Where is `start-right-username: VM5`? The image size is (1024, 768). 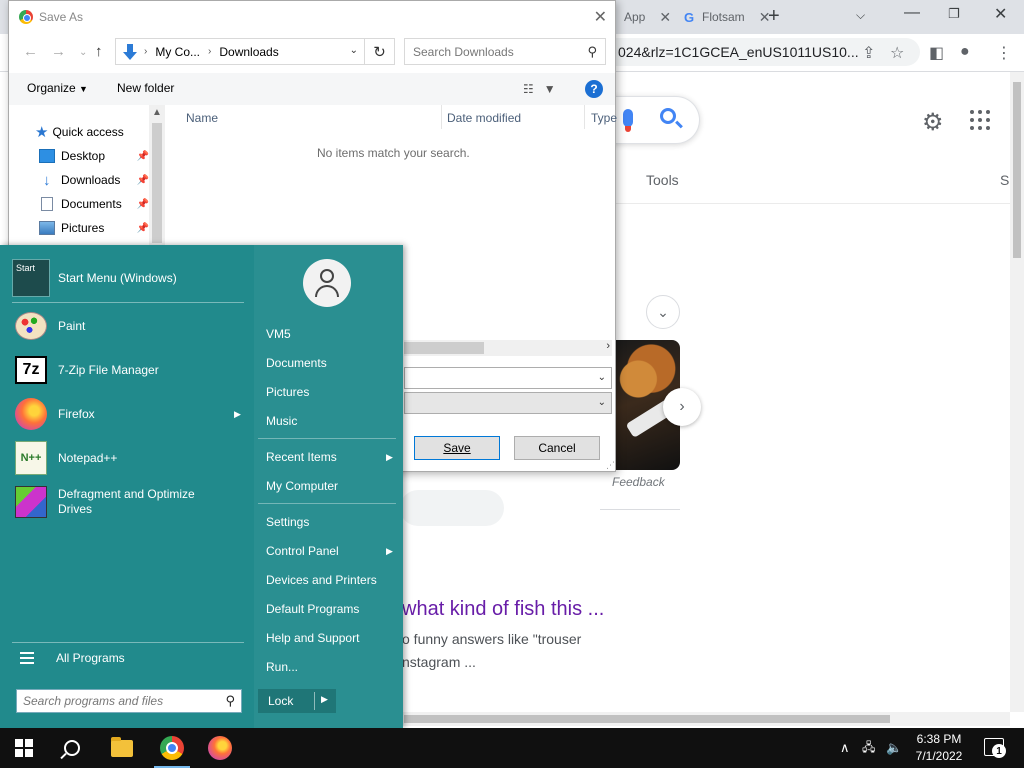 start-right-username: VM5 is located at coordinates (278, 334).